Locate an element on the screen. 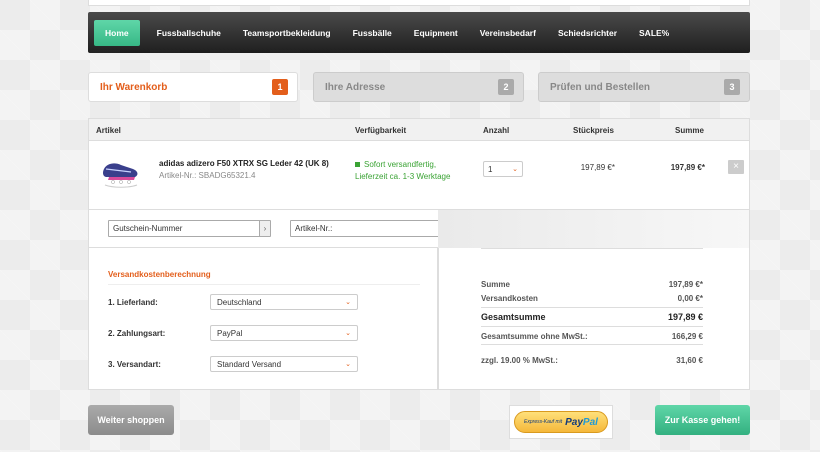  col-quantity: Anzahl is located at coordinates (496, 130).